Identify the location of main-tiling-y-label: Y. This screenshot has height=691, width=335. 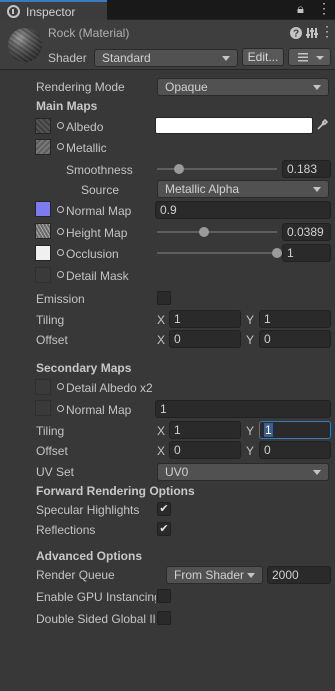
(250, 320).